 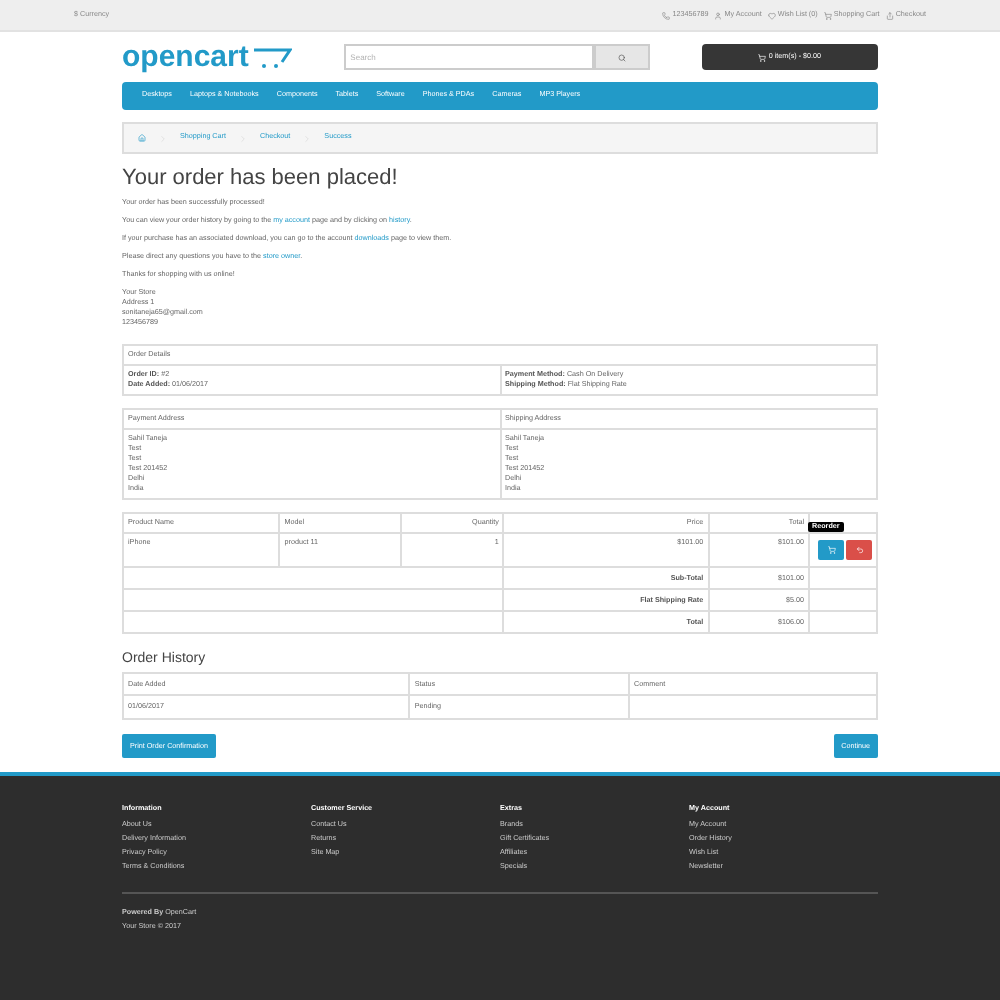 What do you see at coordinates (771, 15) in the screenshot?
I see `heart-icon` at bounding box center [771, 15].